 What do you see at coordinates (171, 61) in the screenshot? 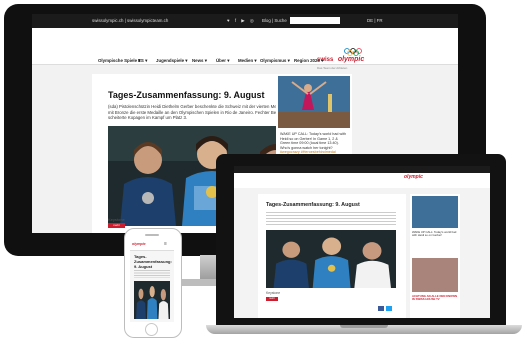
I see `nav-item: Jugendspiele ▾` at bounding box center [171, 61].